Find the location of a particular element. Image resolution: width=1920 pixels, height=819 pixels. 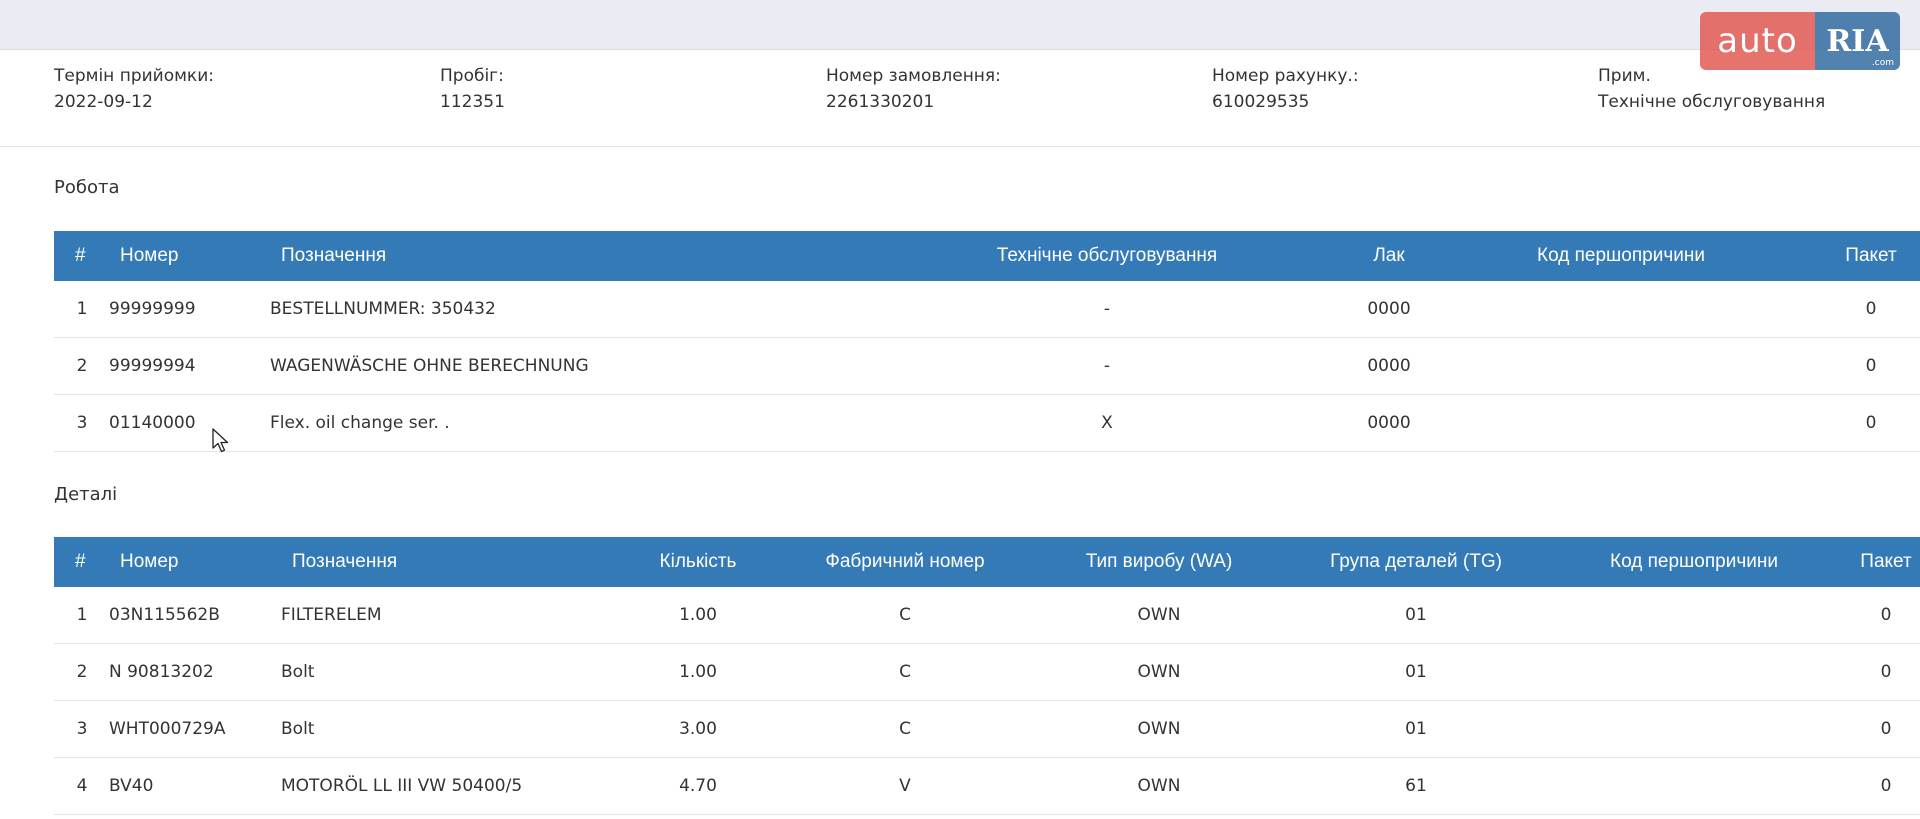

info-value: 610029535 is located at coordinates (1261, 102).